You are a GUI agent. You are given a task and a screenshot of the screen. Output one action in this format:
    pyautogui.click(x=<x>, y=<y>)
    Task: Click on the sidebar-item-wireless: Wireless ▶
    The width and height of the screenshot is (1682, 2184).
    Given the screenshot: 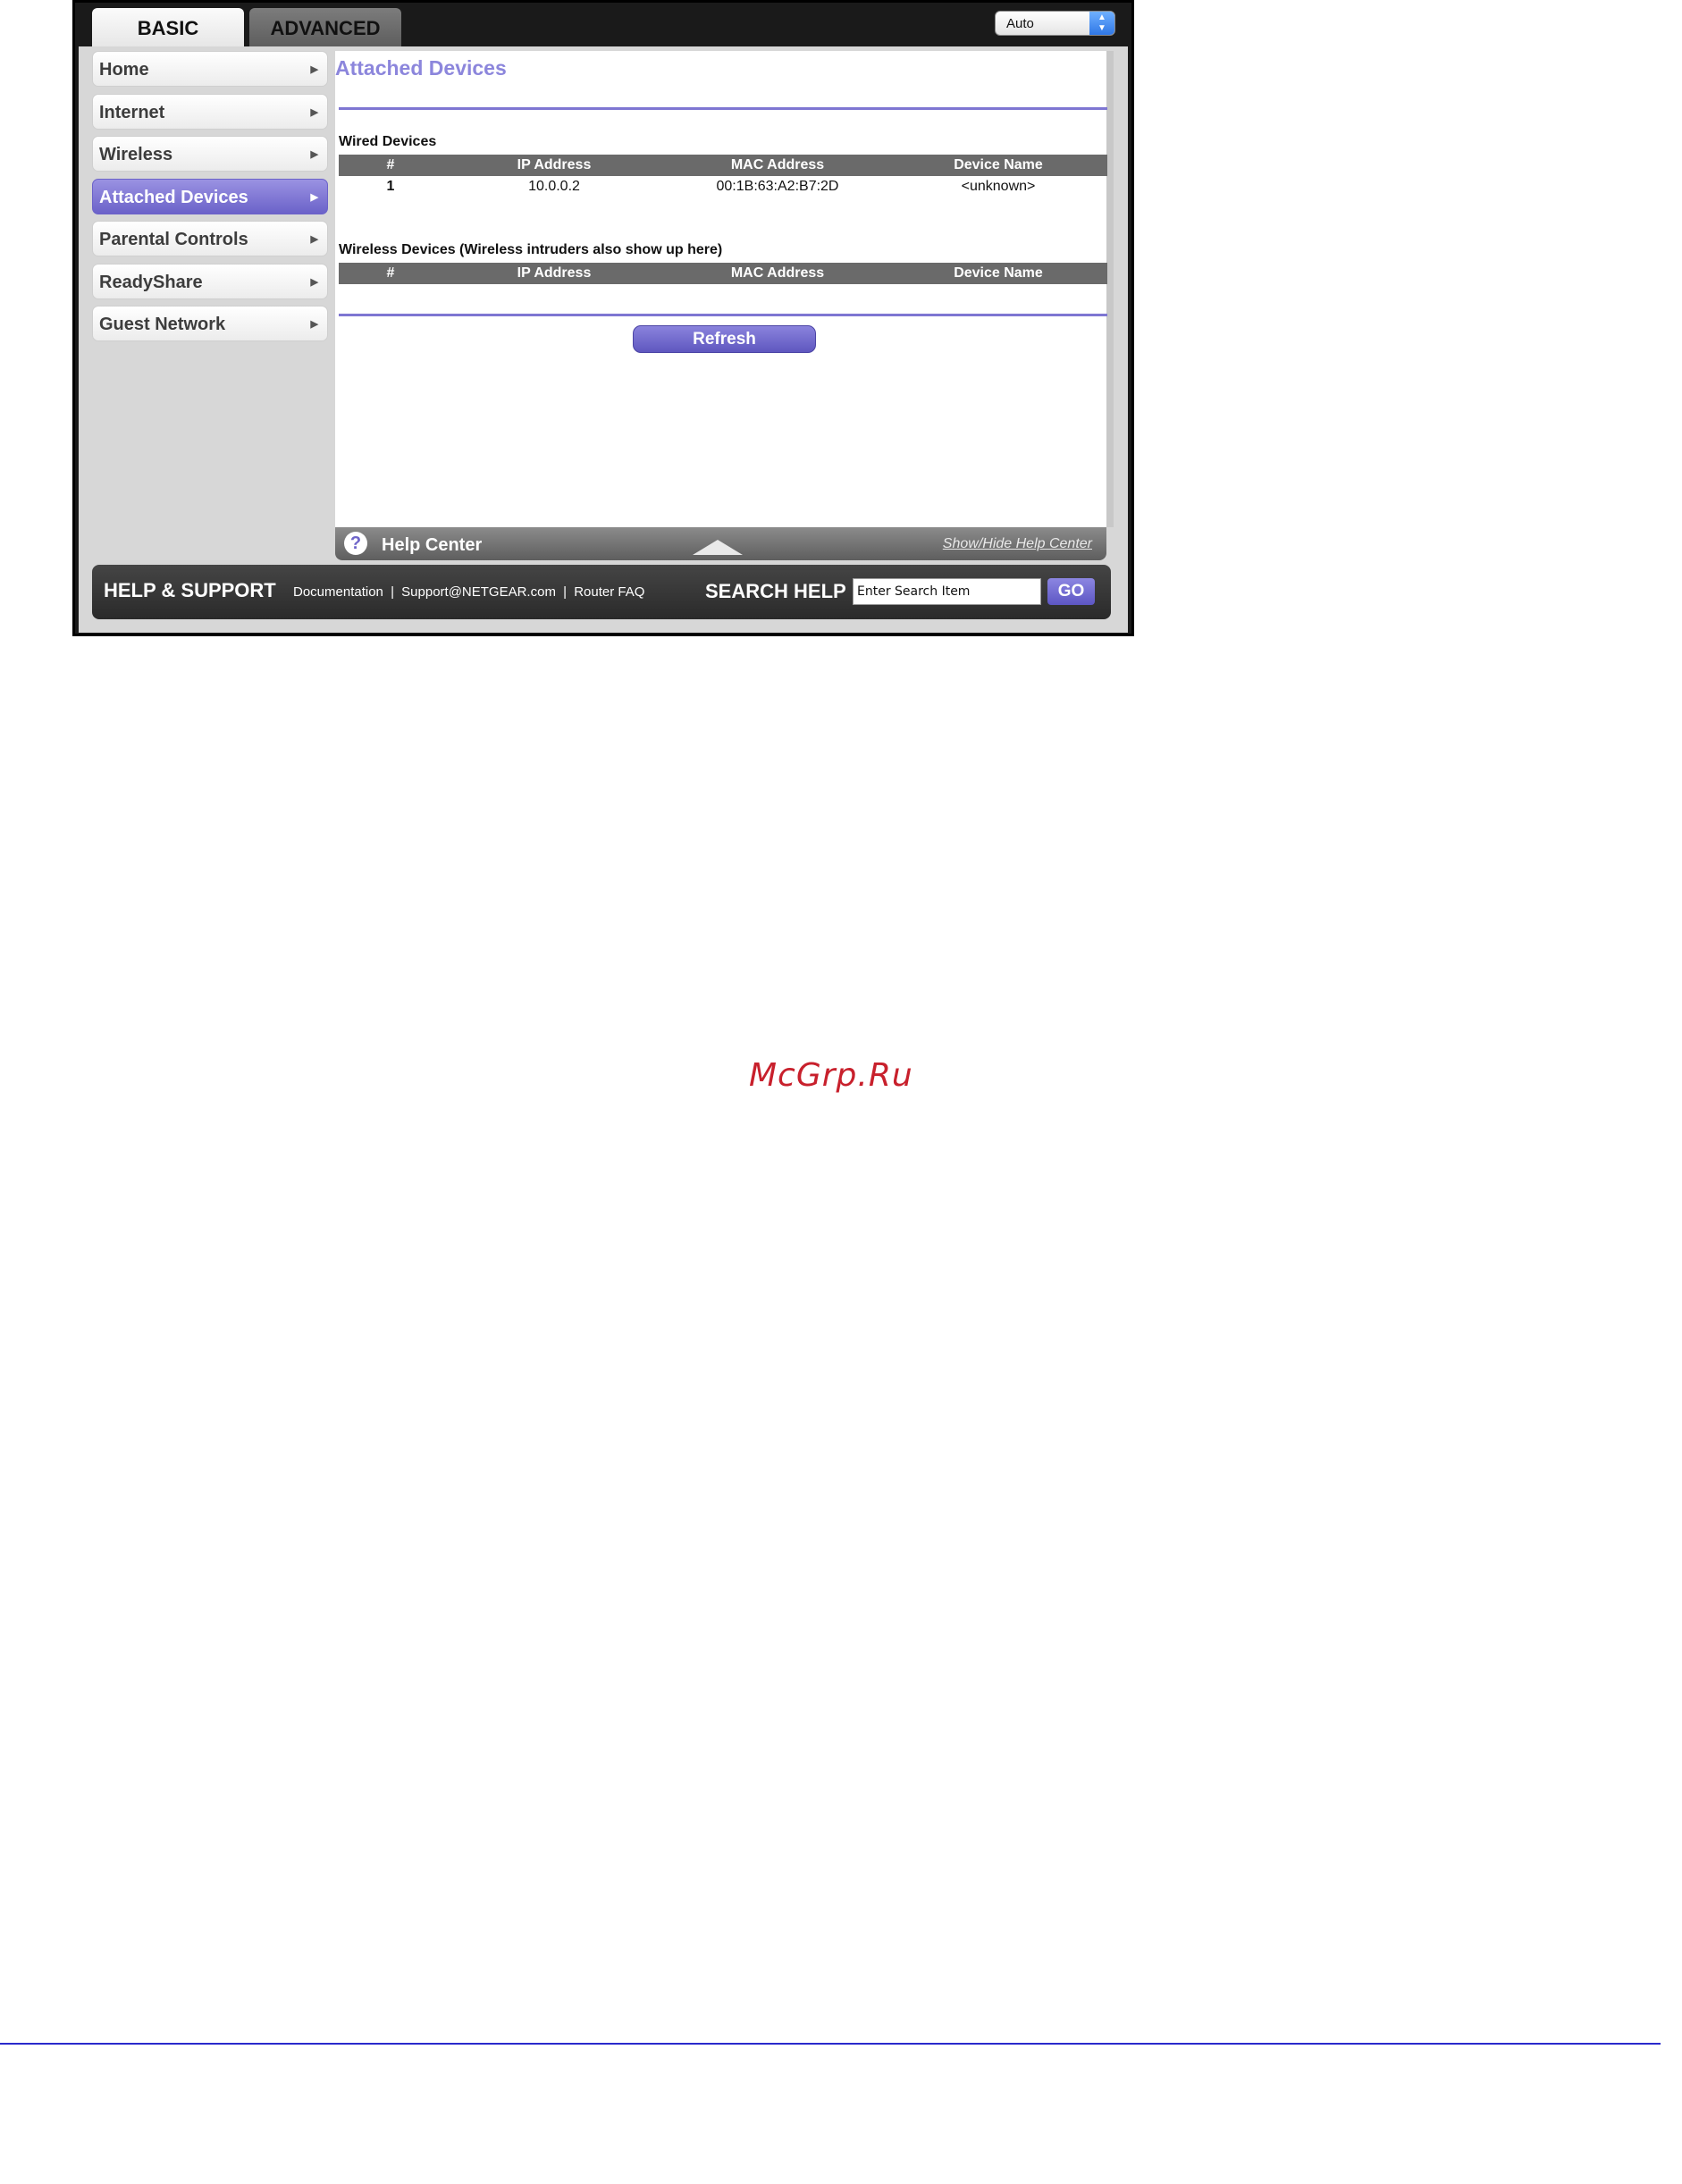 What is the action you would take?
    pyautogui.click(x=210, y=154)
    